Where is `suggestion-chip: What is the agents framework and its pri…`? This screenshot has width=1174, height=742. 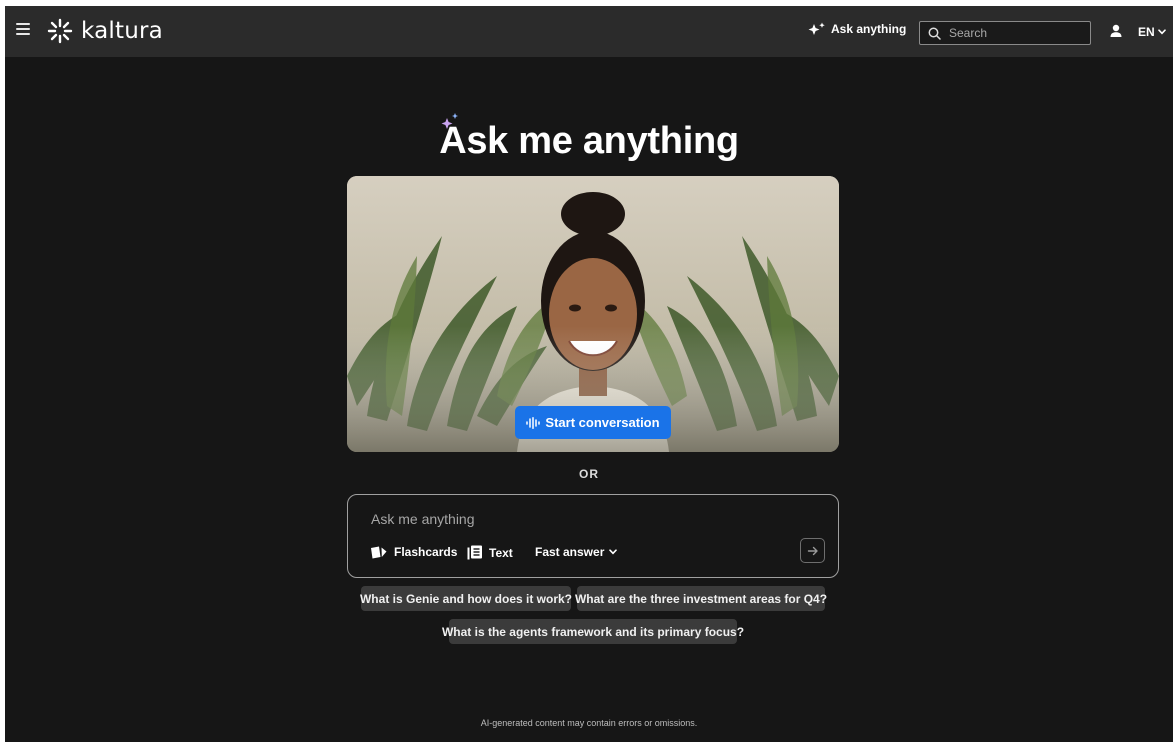
suggestion-chip: What is the agents framework and its pri… is located at coordinates (593, 631).